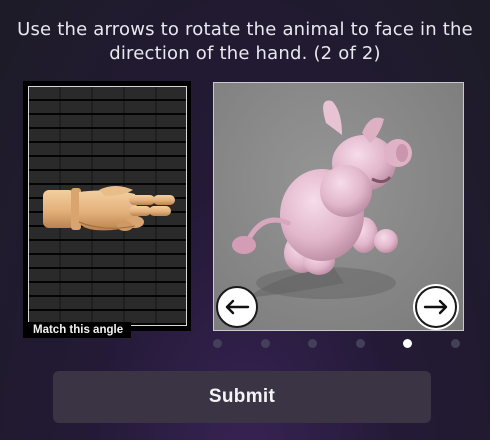  I want to click on arrow-right-icon, so click(435, 307).